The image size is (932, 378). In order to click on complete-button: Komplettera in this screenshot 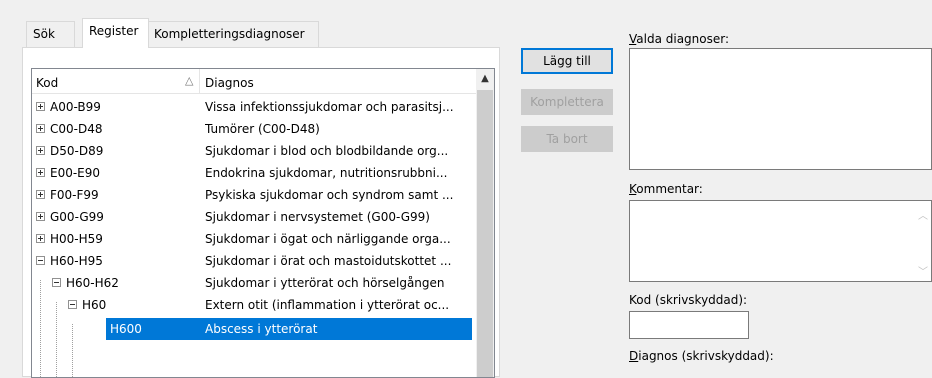, I will do `click(567, 102)`.